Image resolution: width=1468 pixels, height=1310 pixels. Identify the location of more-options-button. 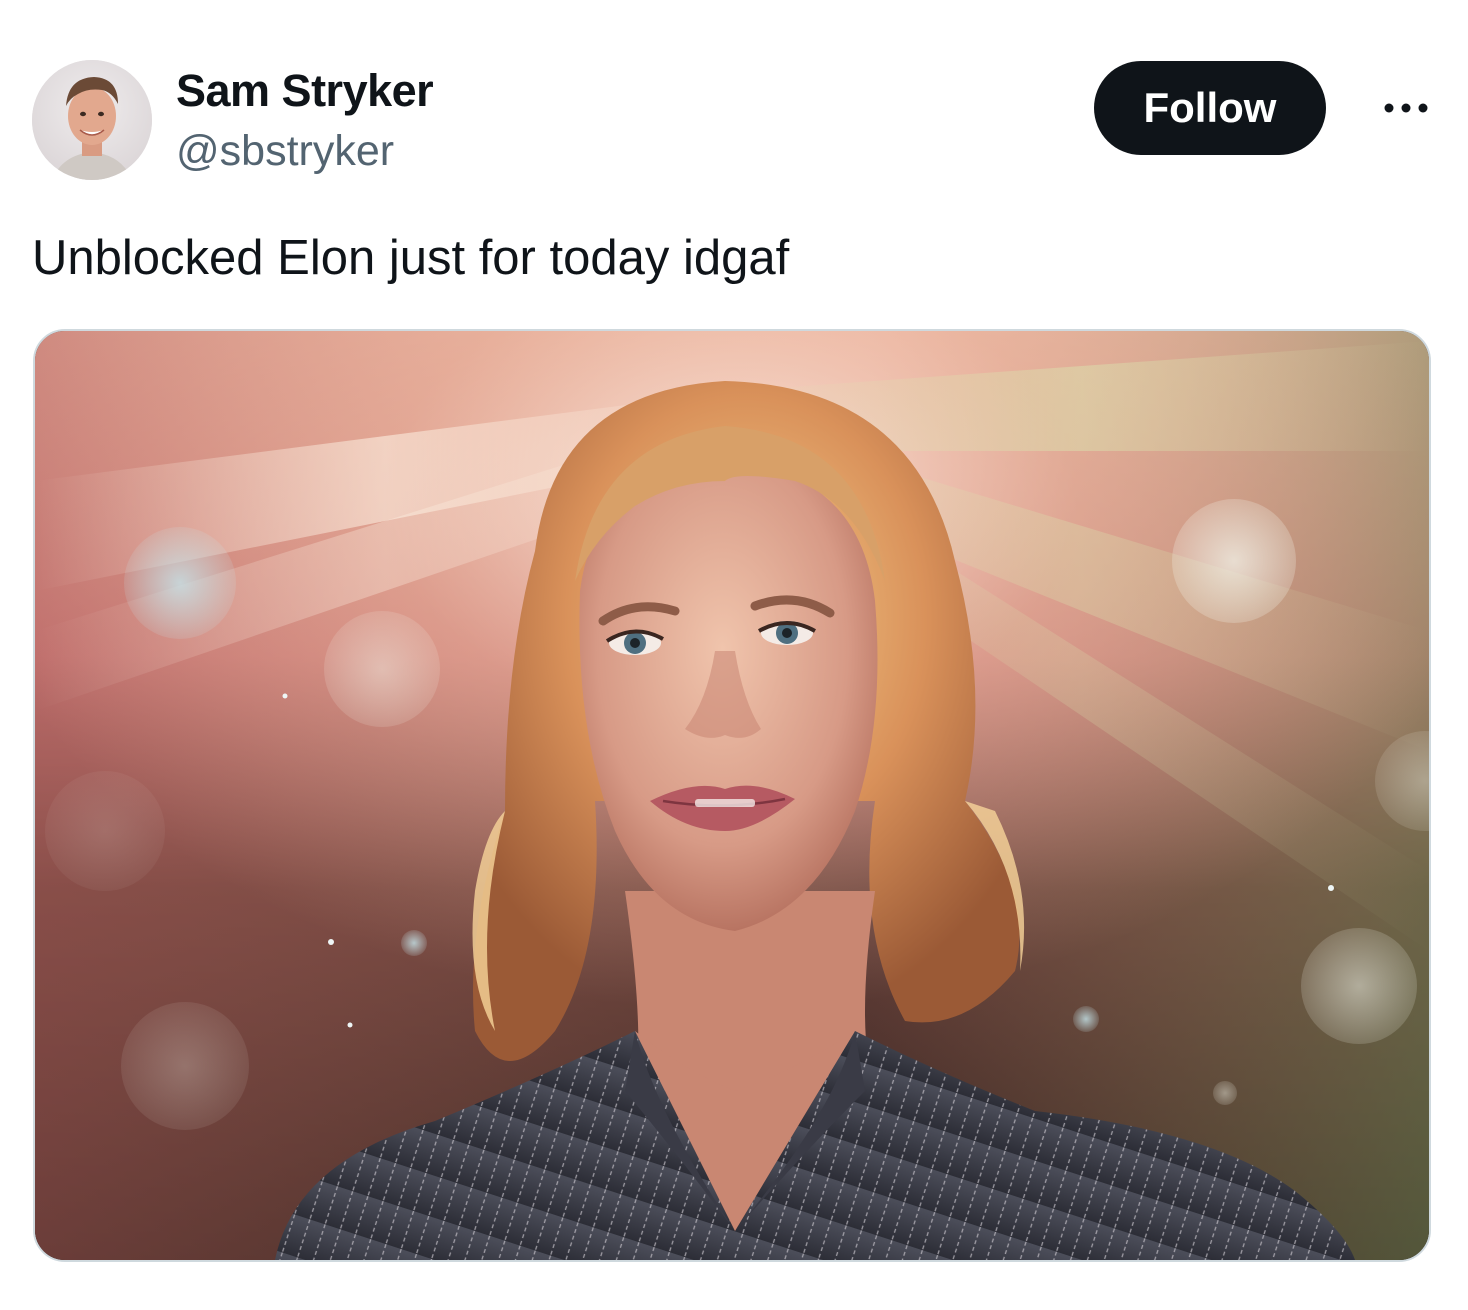
(1406, 108).